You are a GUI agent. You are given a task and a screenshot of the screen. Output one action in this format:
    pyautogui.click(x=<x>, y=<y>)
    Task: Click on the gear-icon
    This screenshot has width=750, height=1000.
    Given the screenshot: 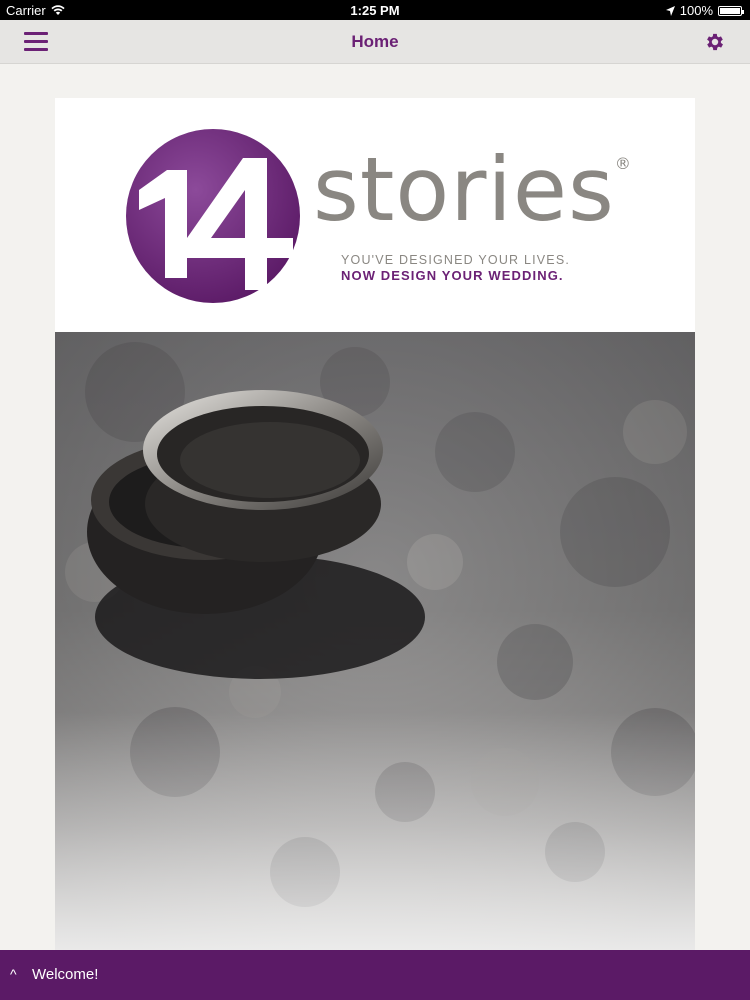 What is the action you would take?
    pyautogui.click(x=715, y=42)
    